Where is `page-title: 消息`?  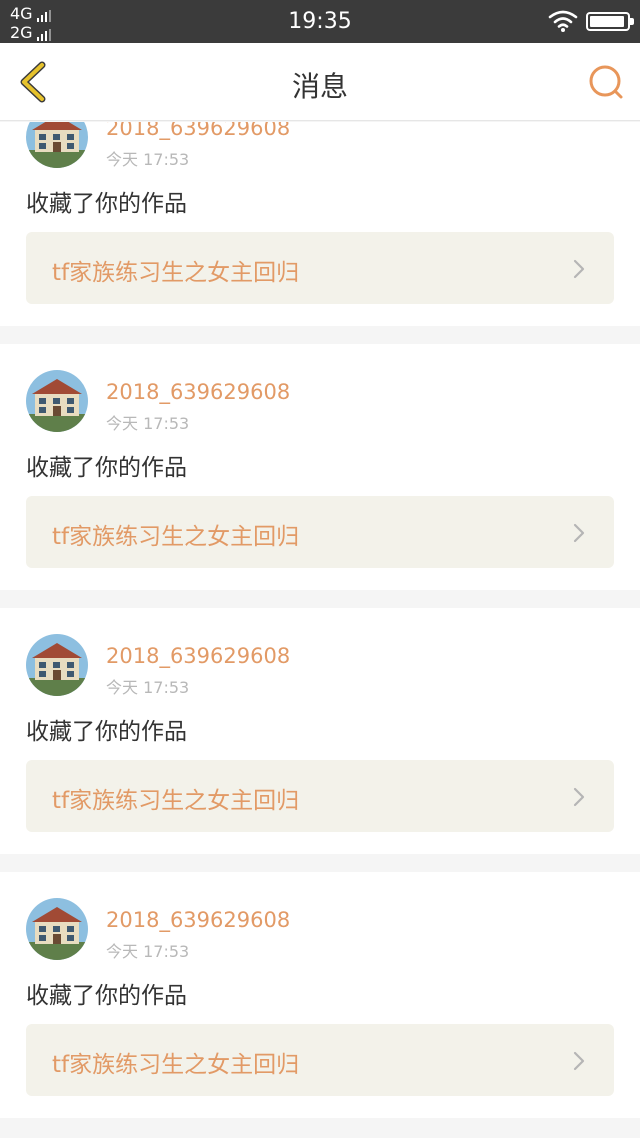 page-title: 消息 is located at coordinates (319, 86).